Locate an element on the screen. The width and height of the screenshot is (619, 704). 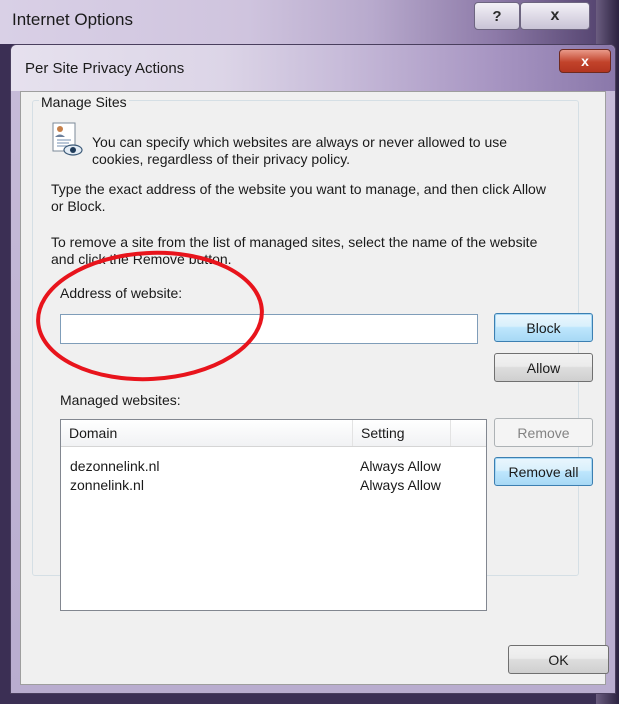
internet-options-close-button: x is located at coordinates (555, 16).